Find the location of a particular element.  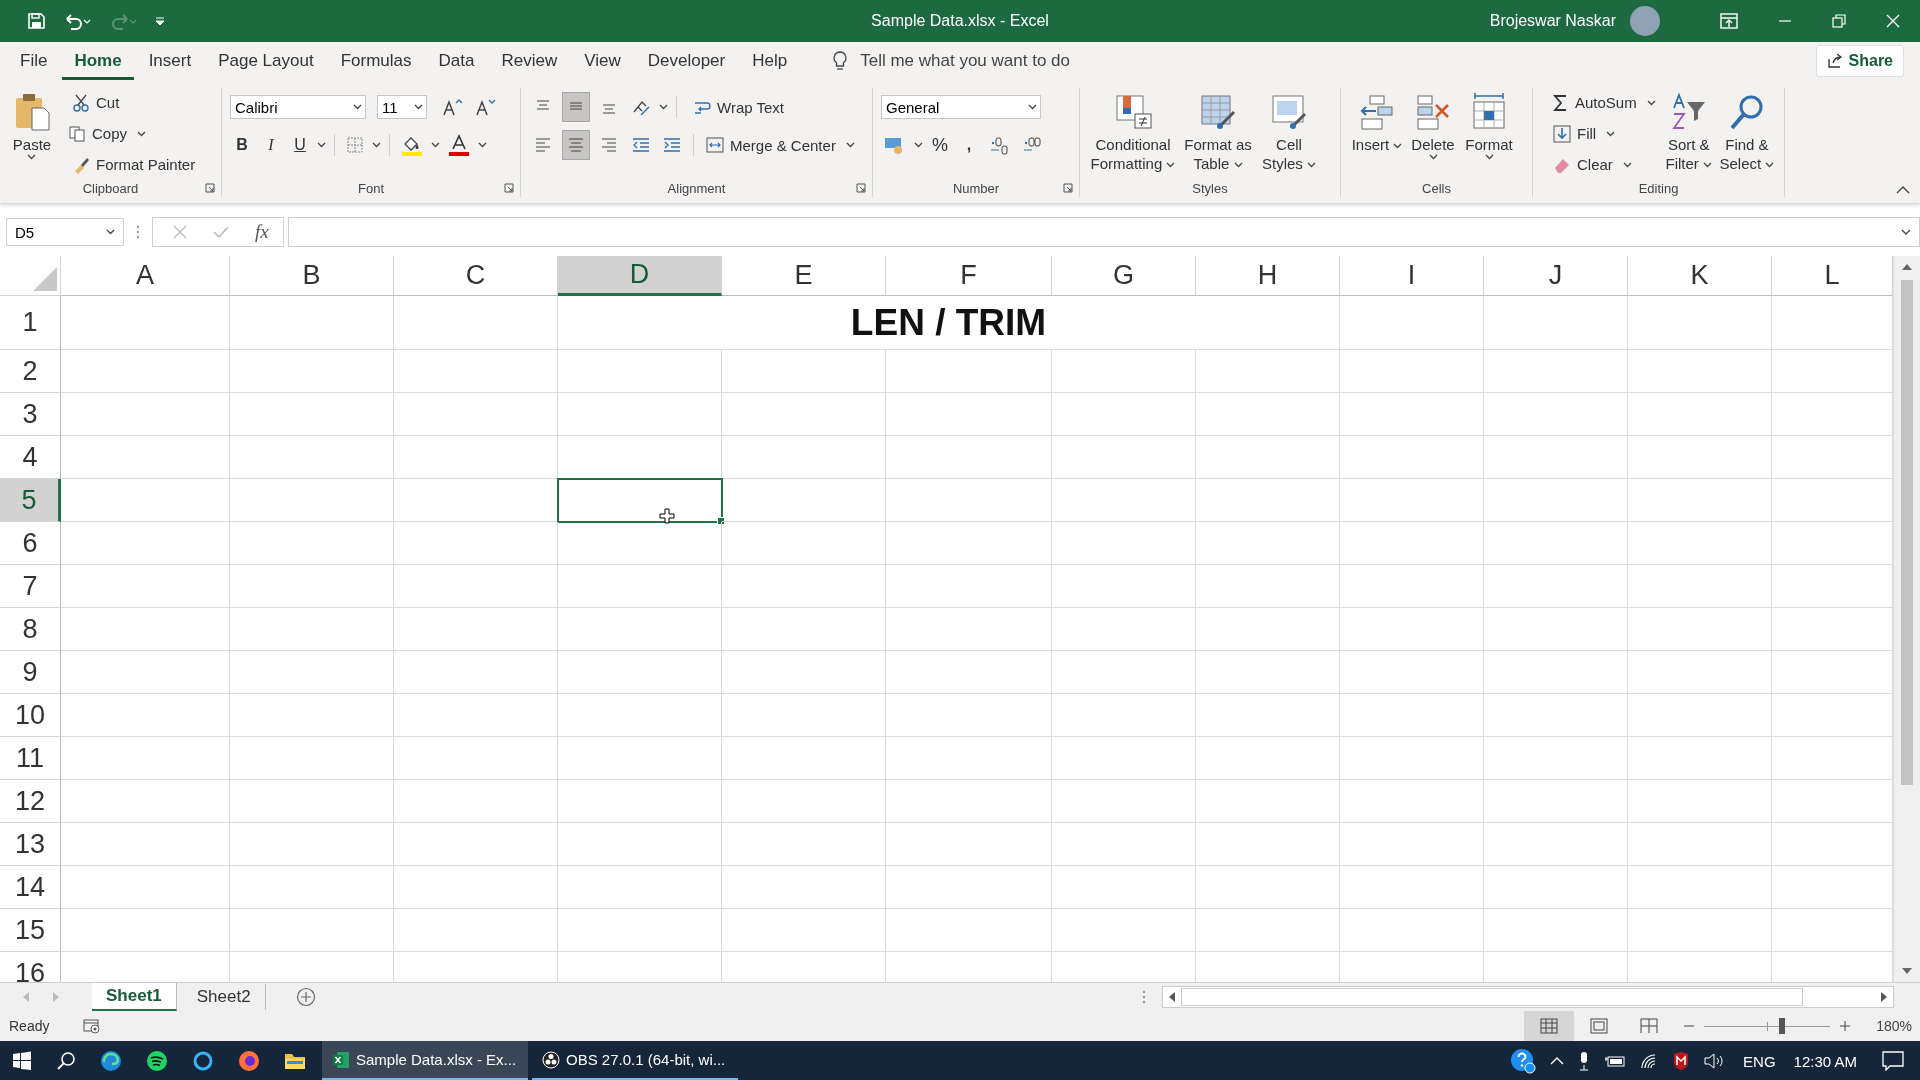

row-header: 8 is located at coordinates (30, 629).